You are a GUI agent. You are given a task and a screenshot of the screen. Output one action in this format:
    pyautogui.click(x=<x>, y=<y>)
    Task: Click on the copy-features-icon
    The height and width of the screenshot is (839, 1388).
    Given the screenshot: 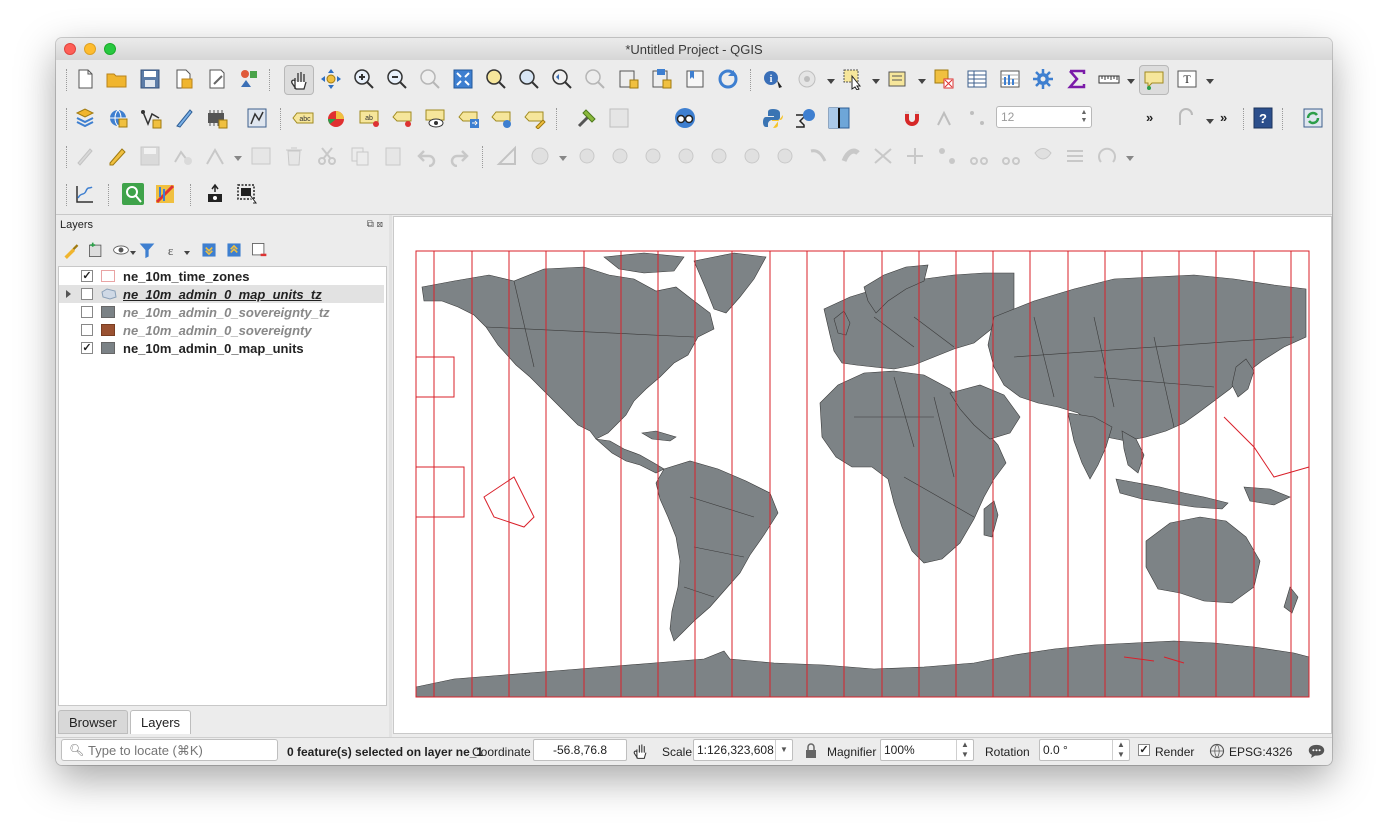 What is the action you would take?
    pyautogui.click(x=360, y=156)
    